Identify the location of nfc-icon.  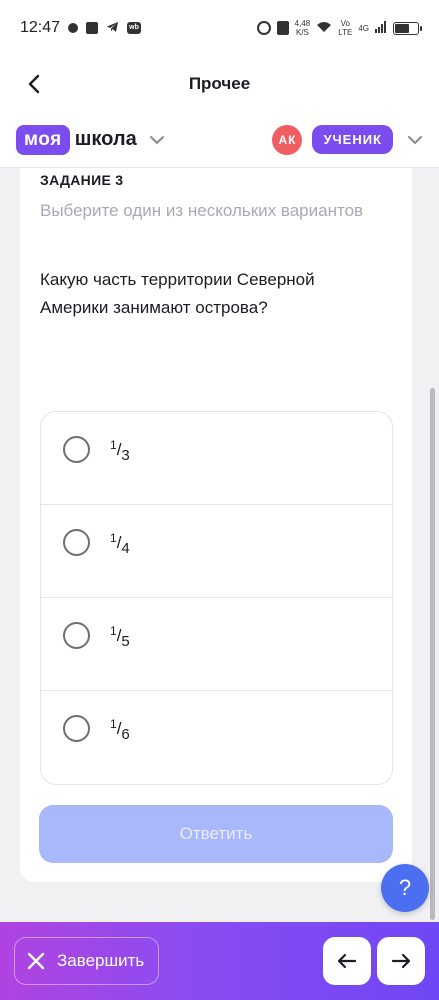
(282, 28).